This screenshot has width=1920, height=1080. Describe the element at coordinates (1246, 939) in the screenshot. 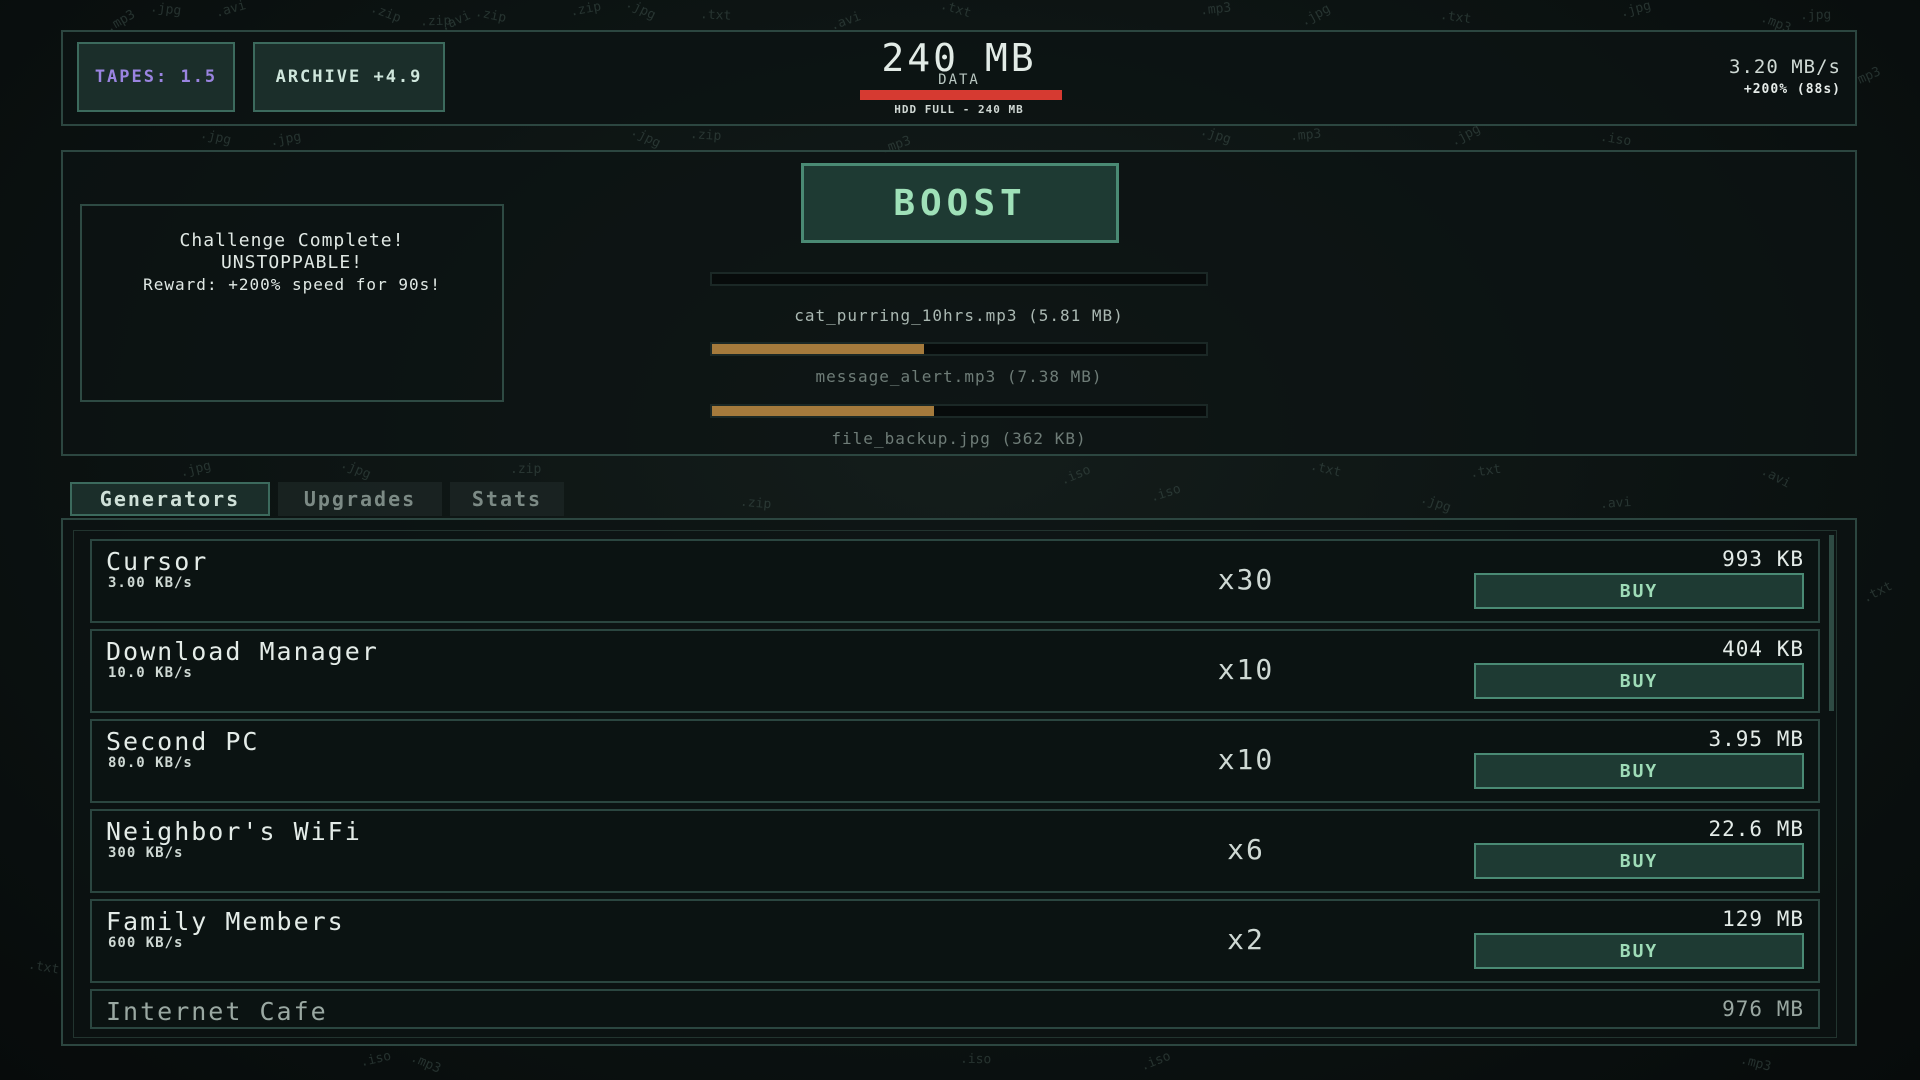

I see `generator-count: x2` at that location.